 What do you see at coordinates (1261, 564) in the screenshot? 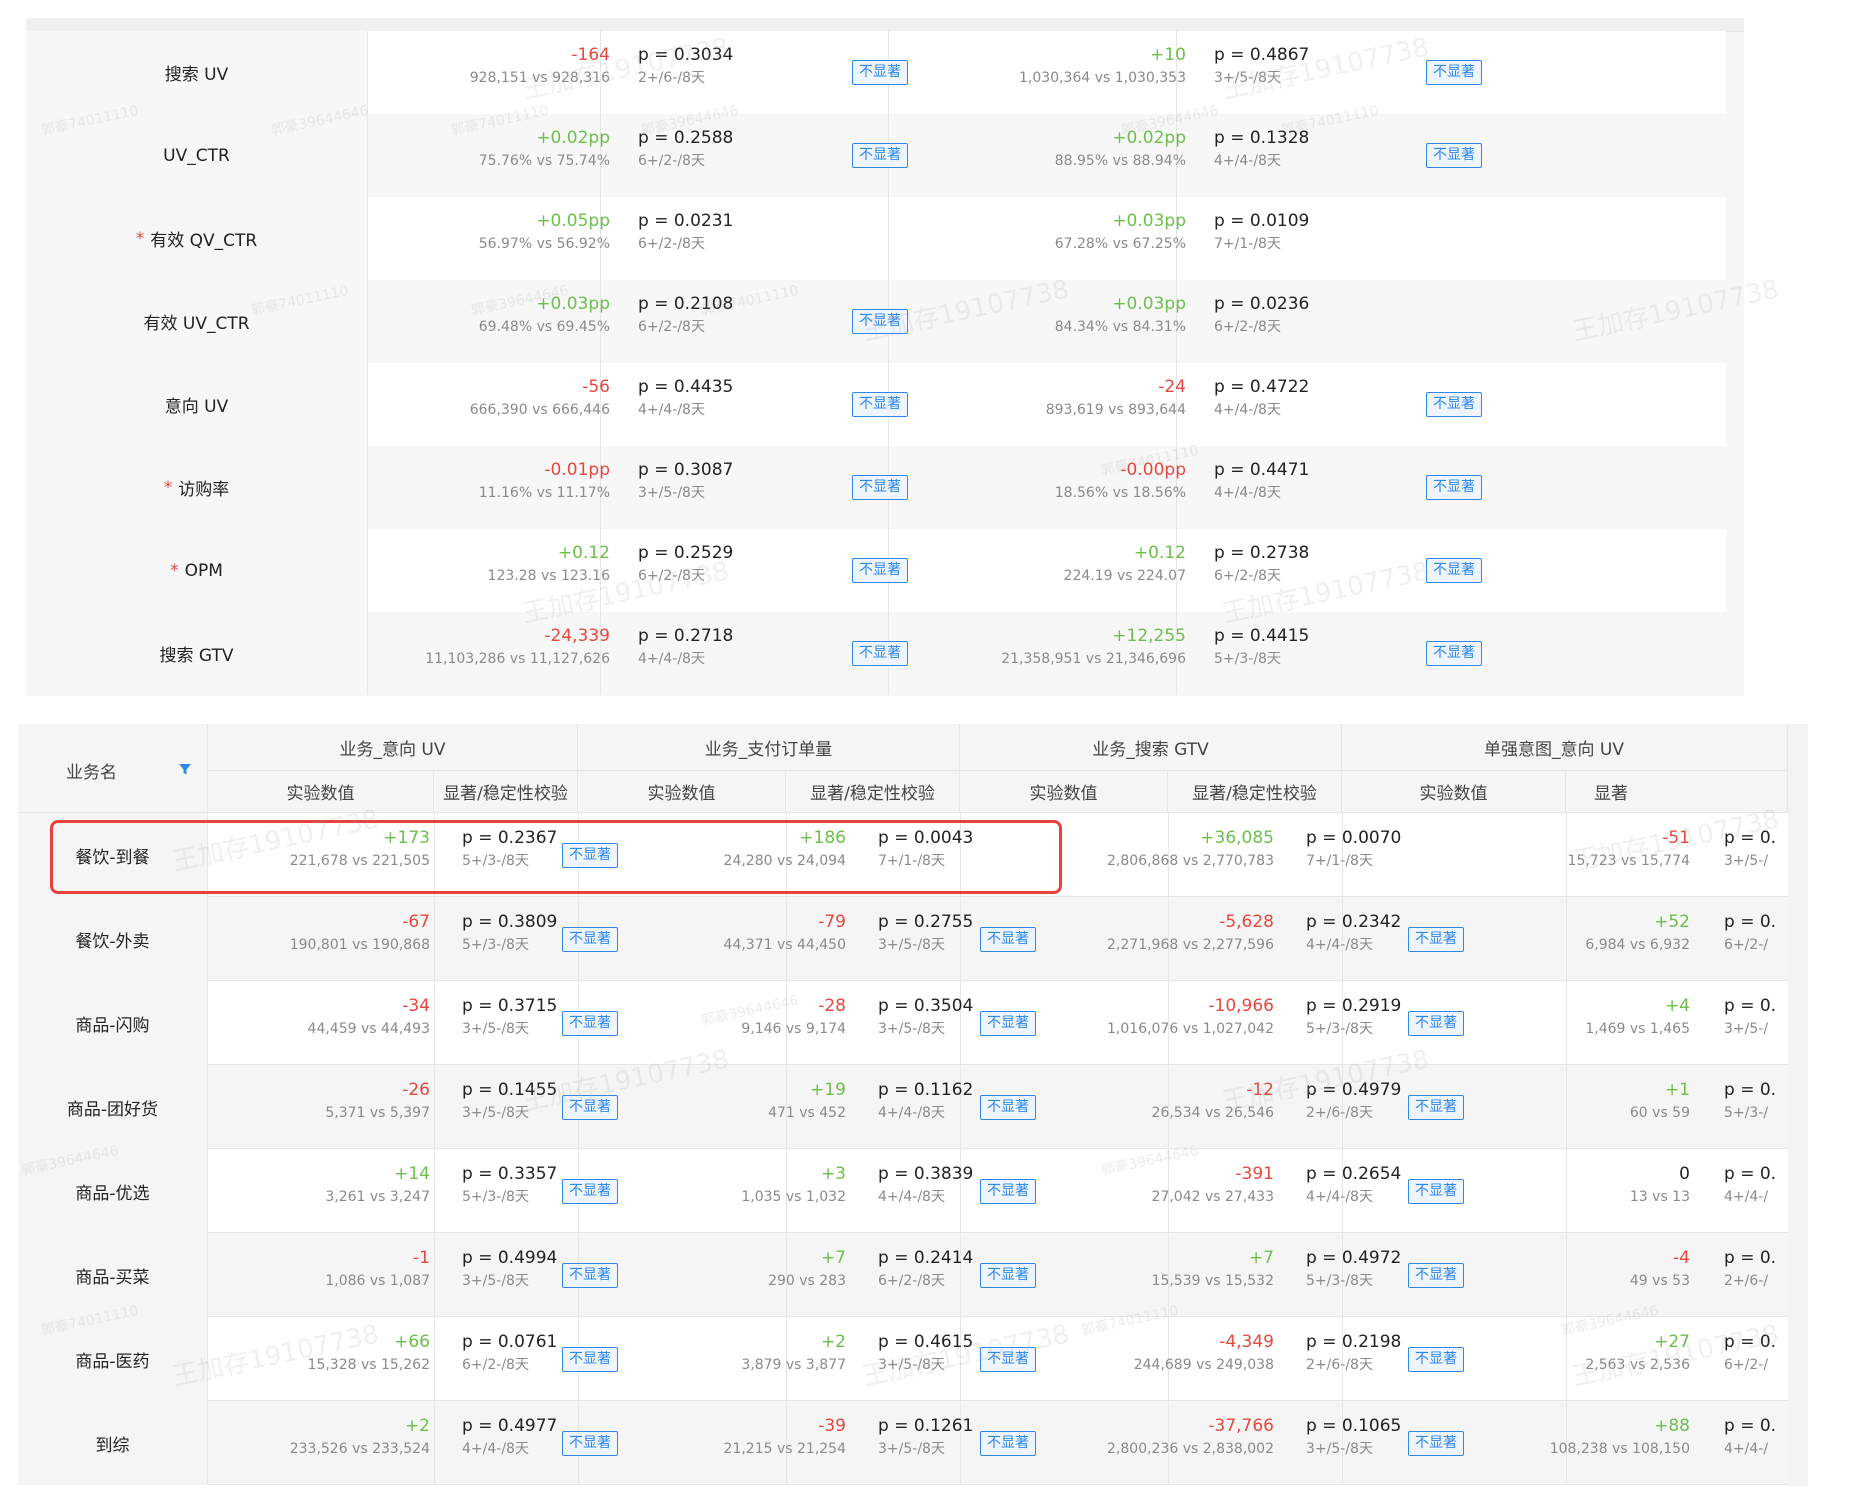
I see `significance-cell: p = 0.2738 6+/2-/8天` at bounding box center [1261, 564].